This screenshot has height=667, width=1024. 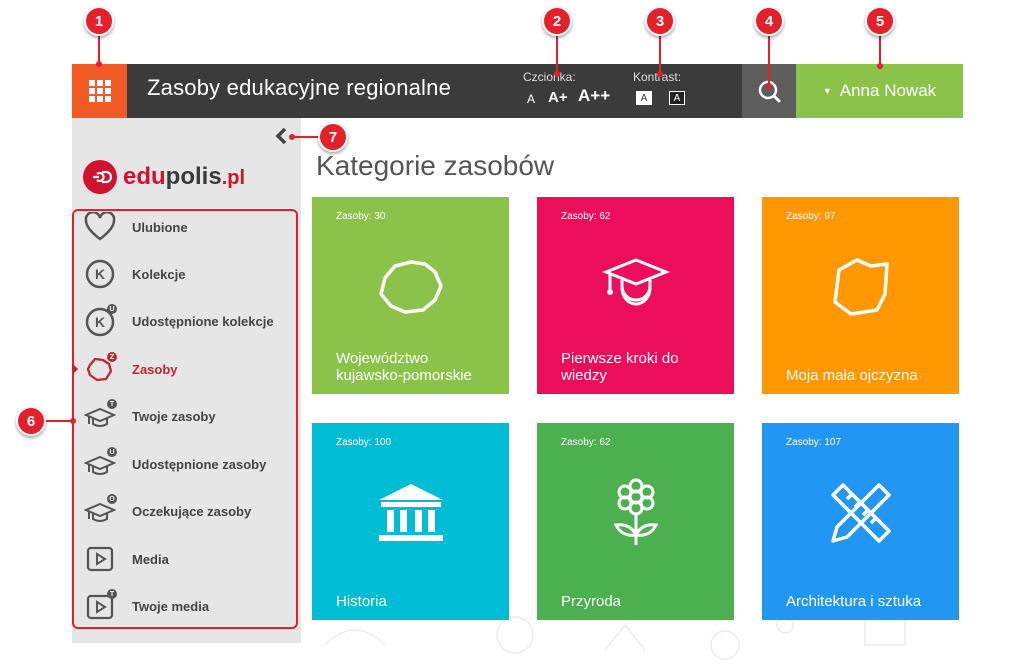 What do you see at coordinates (811, 216) in the screenshot?
I see `tile-count: Zasoby: 97` at bounding box center [811, 216].